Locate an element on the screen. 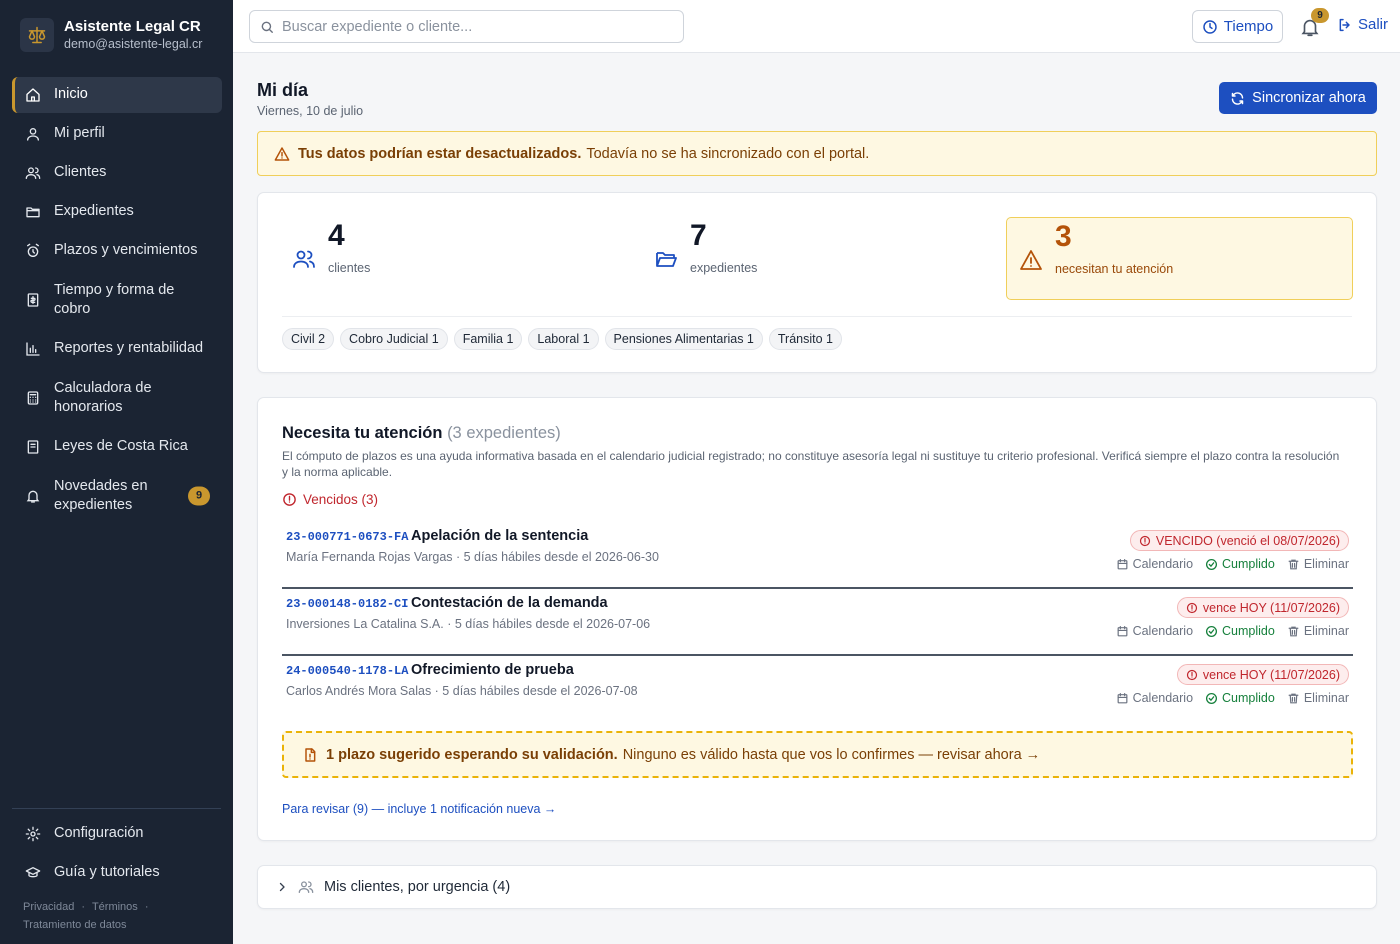 Image resolution: width=1400 pixels, height=944 pixels. status-badge-text: VENCIDO (venció el 08/07/2026) is located at coordinates (1247, 540).